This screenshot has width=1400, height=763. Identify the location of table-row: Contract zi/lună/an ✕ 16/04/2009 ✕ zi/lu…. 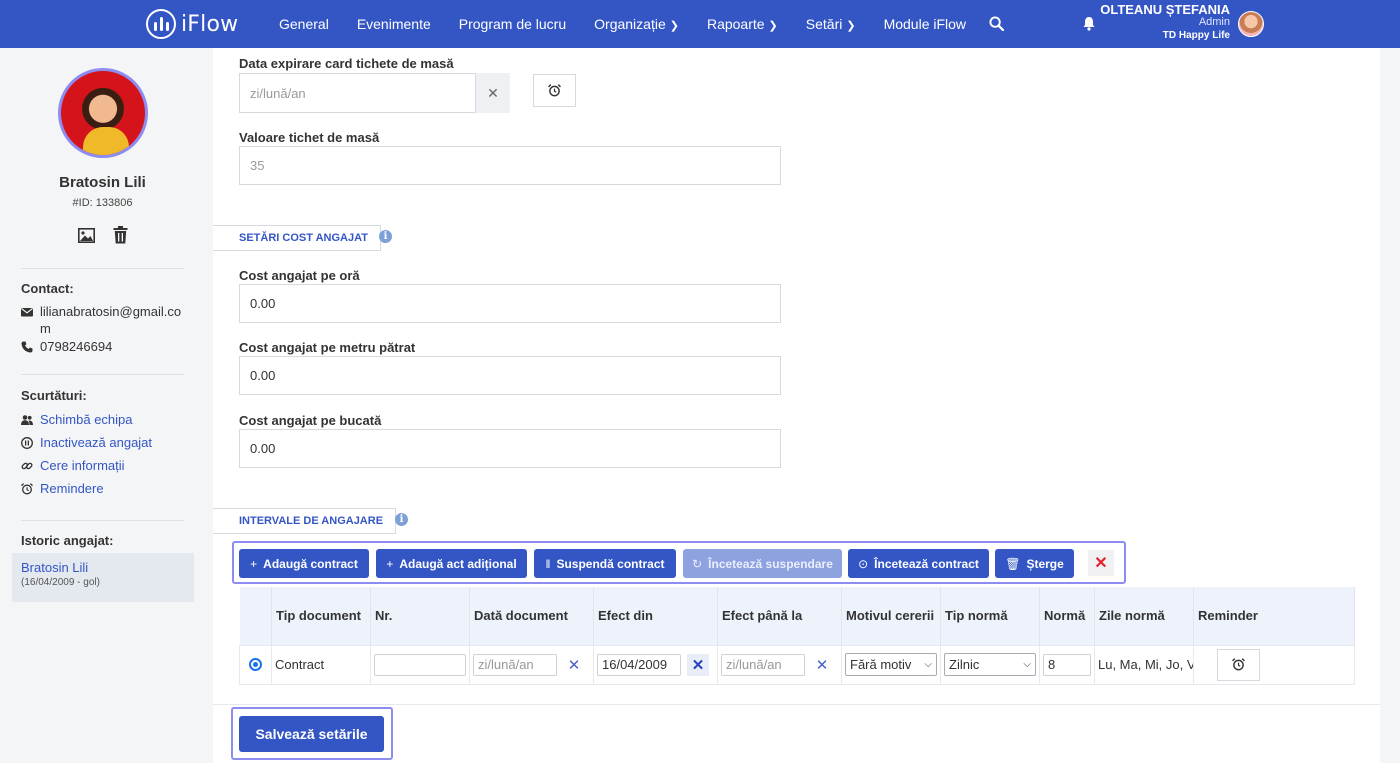
(797, 664).